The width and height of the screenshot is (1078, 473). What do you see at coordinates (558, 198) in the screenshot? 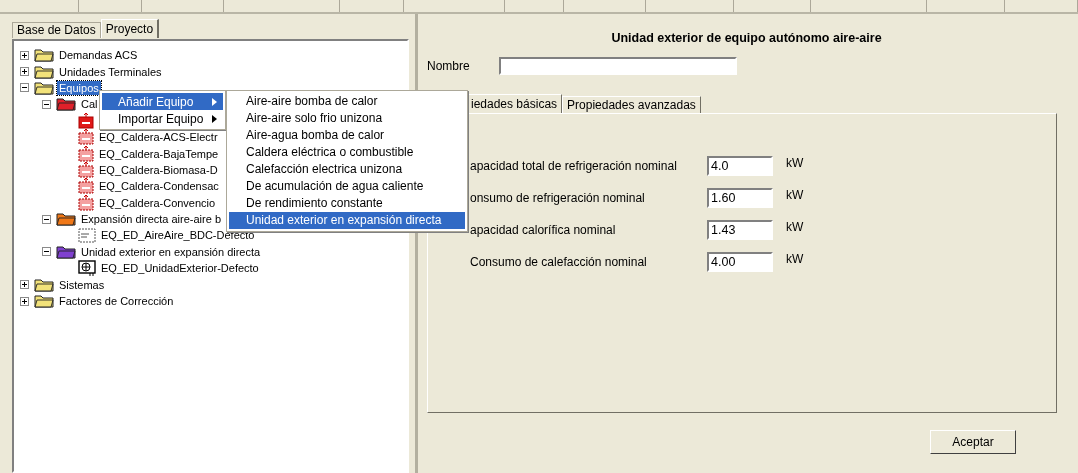
I see `field-label: onsumo de refrigeración nominal` at bounding box center [558, 198].